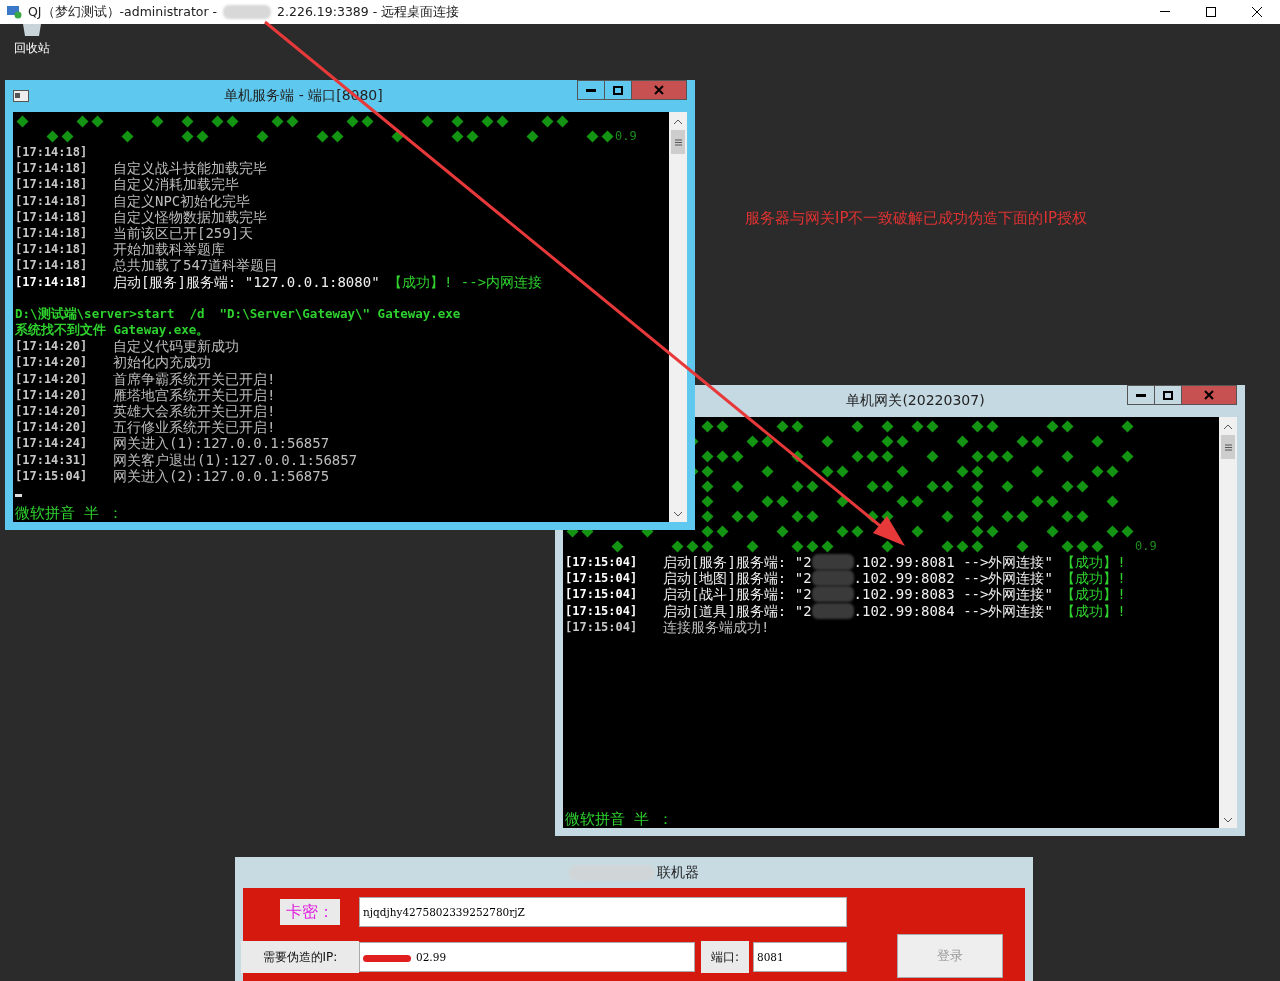 The width and height of the screenshot is (1280, 981). What do you see at coordinates (183, 233) in the screenshot?
I see `log-message: 当前该区已开[259]天` at bounding box center [183, 233].